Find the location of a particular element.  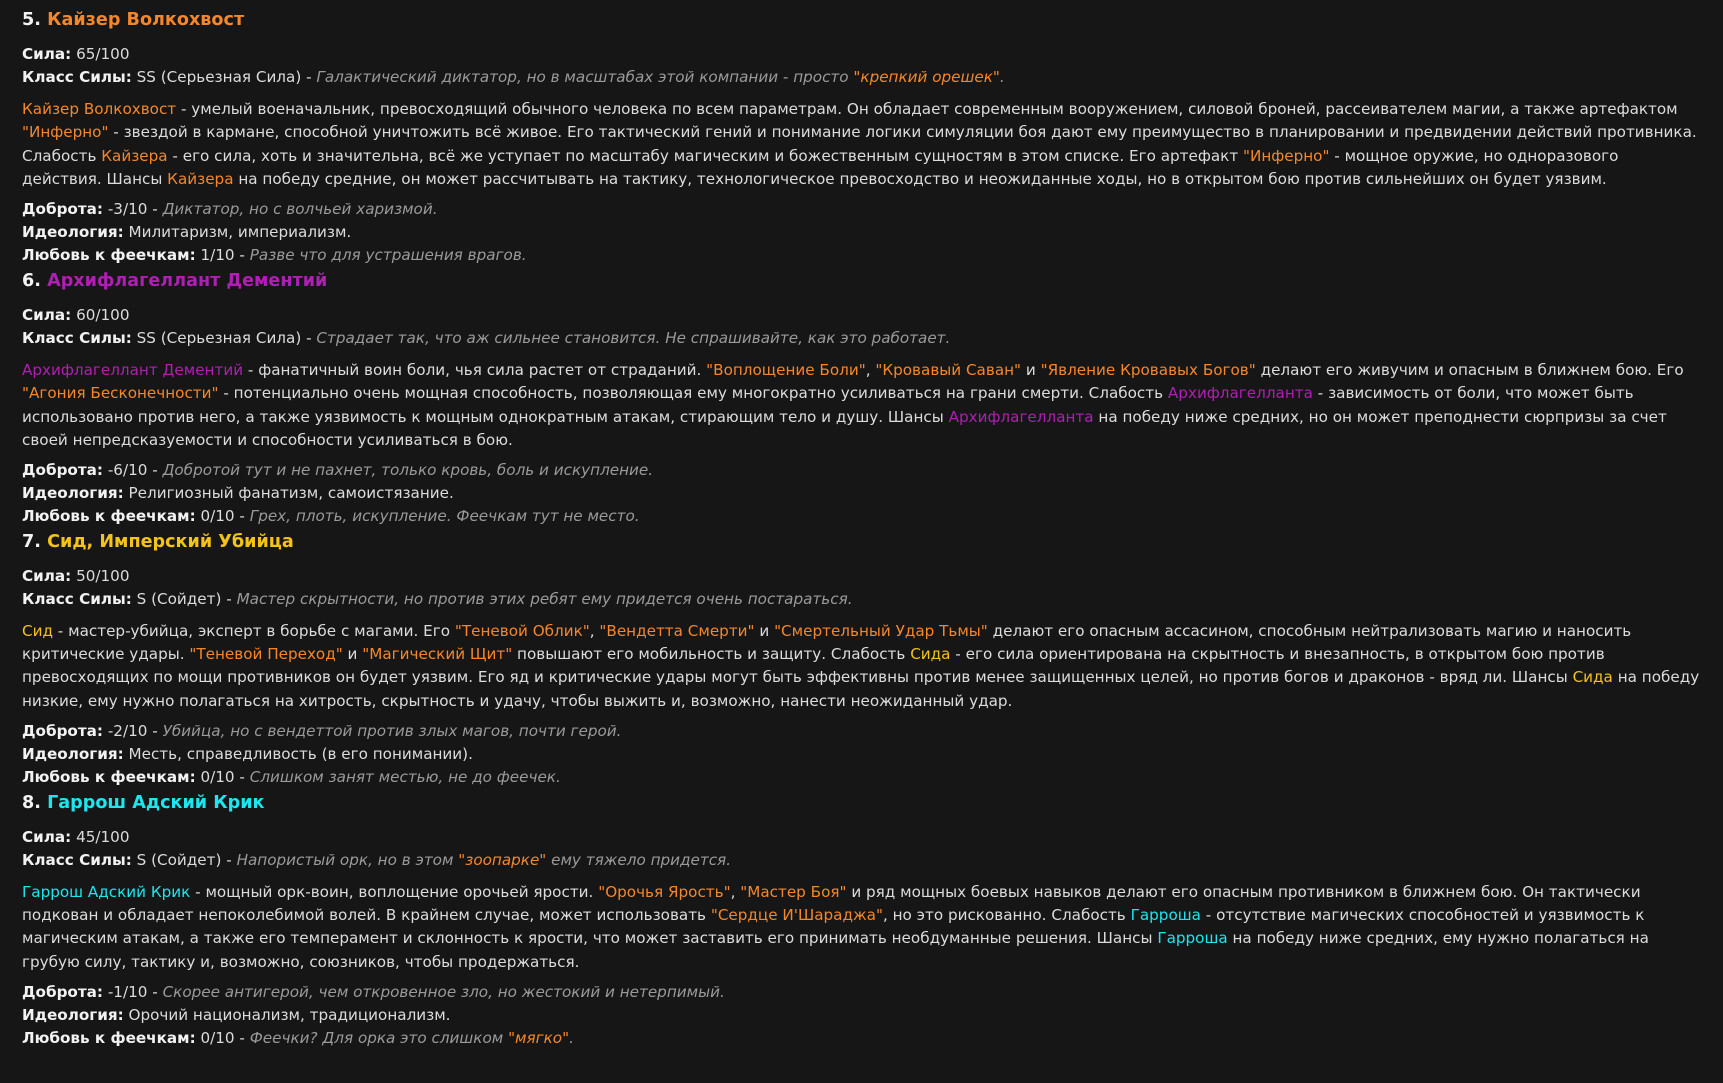

description-text: Сида is located at coordinates (930, 654).